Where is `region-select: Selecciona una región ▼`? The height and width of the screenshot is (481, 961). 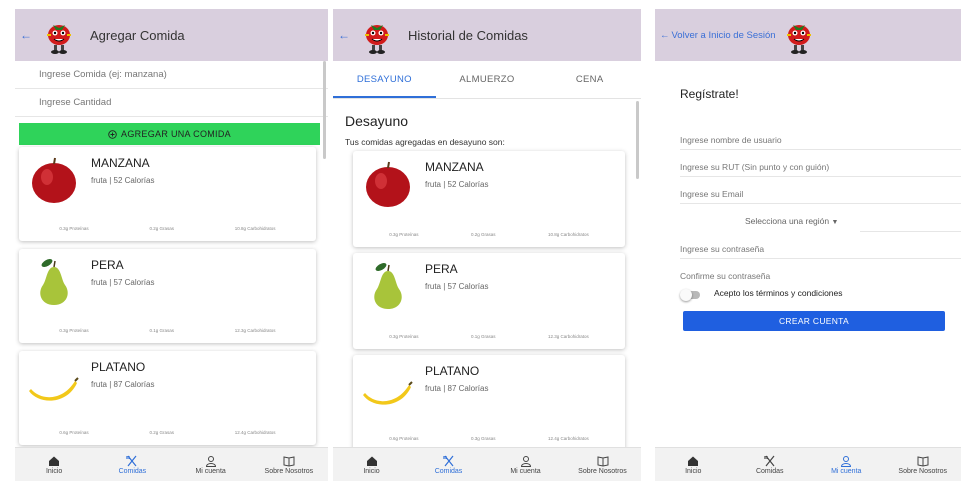 region-select: Selecciona una región ▼ is located at coordinates (791, 221).